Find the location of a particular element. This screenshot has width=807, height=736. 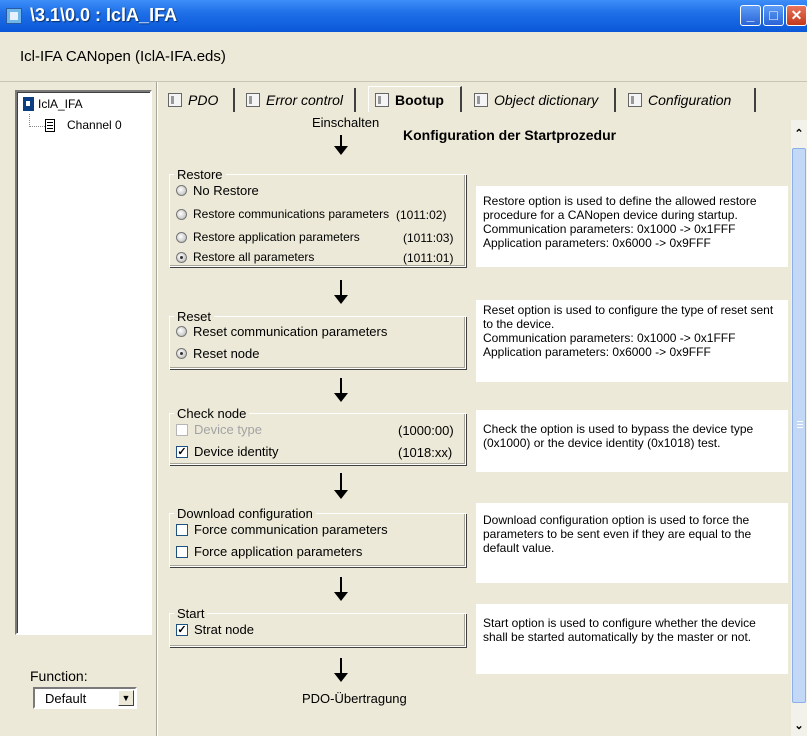

option-label: Reset communication parameters is located at coordinates (290, 331).